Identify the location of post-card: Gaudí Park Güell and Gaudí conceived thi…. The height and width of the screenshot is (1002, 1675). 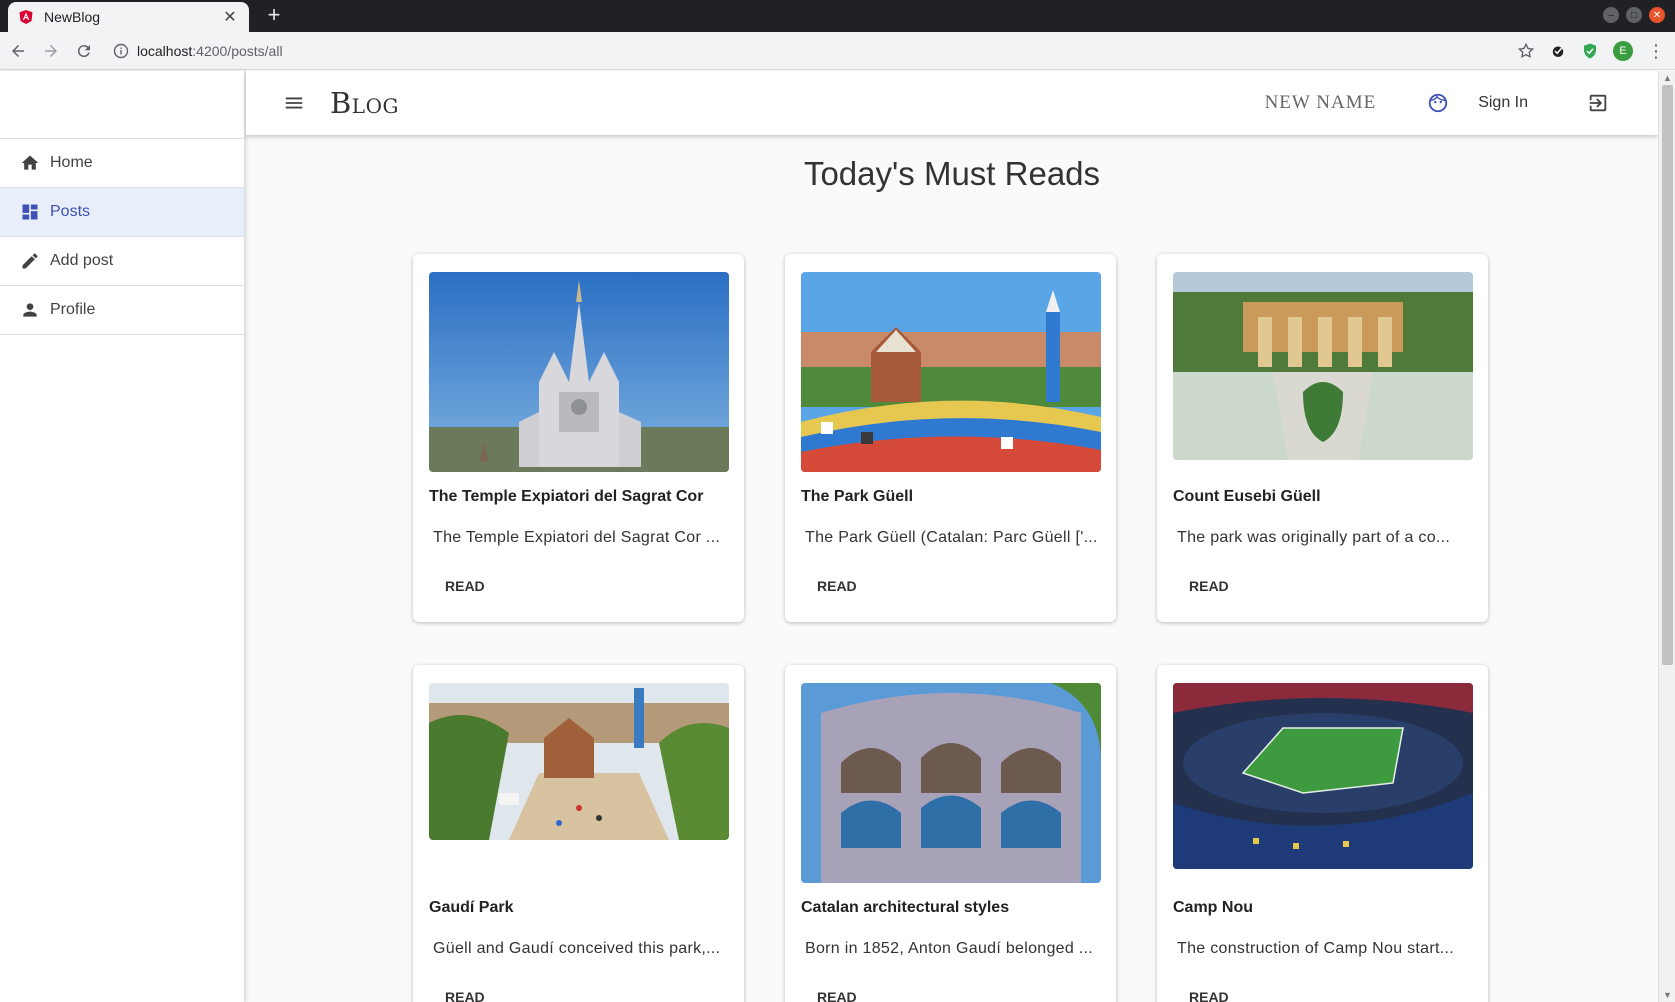
(578, 833).